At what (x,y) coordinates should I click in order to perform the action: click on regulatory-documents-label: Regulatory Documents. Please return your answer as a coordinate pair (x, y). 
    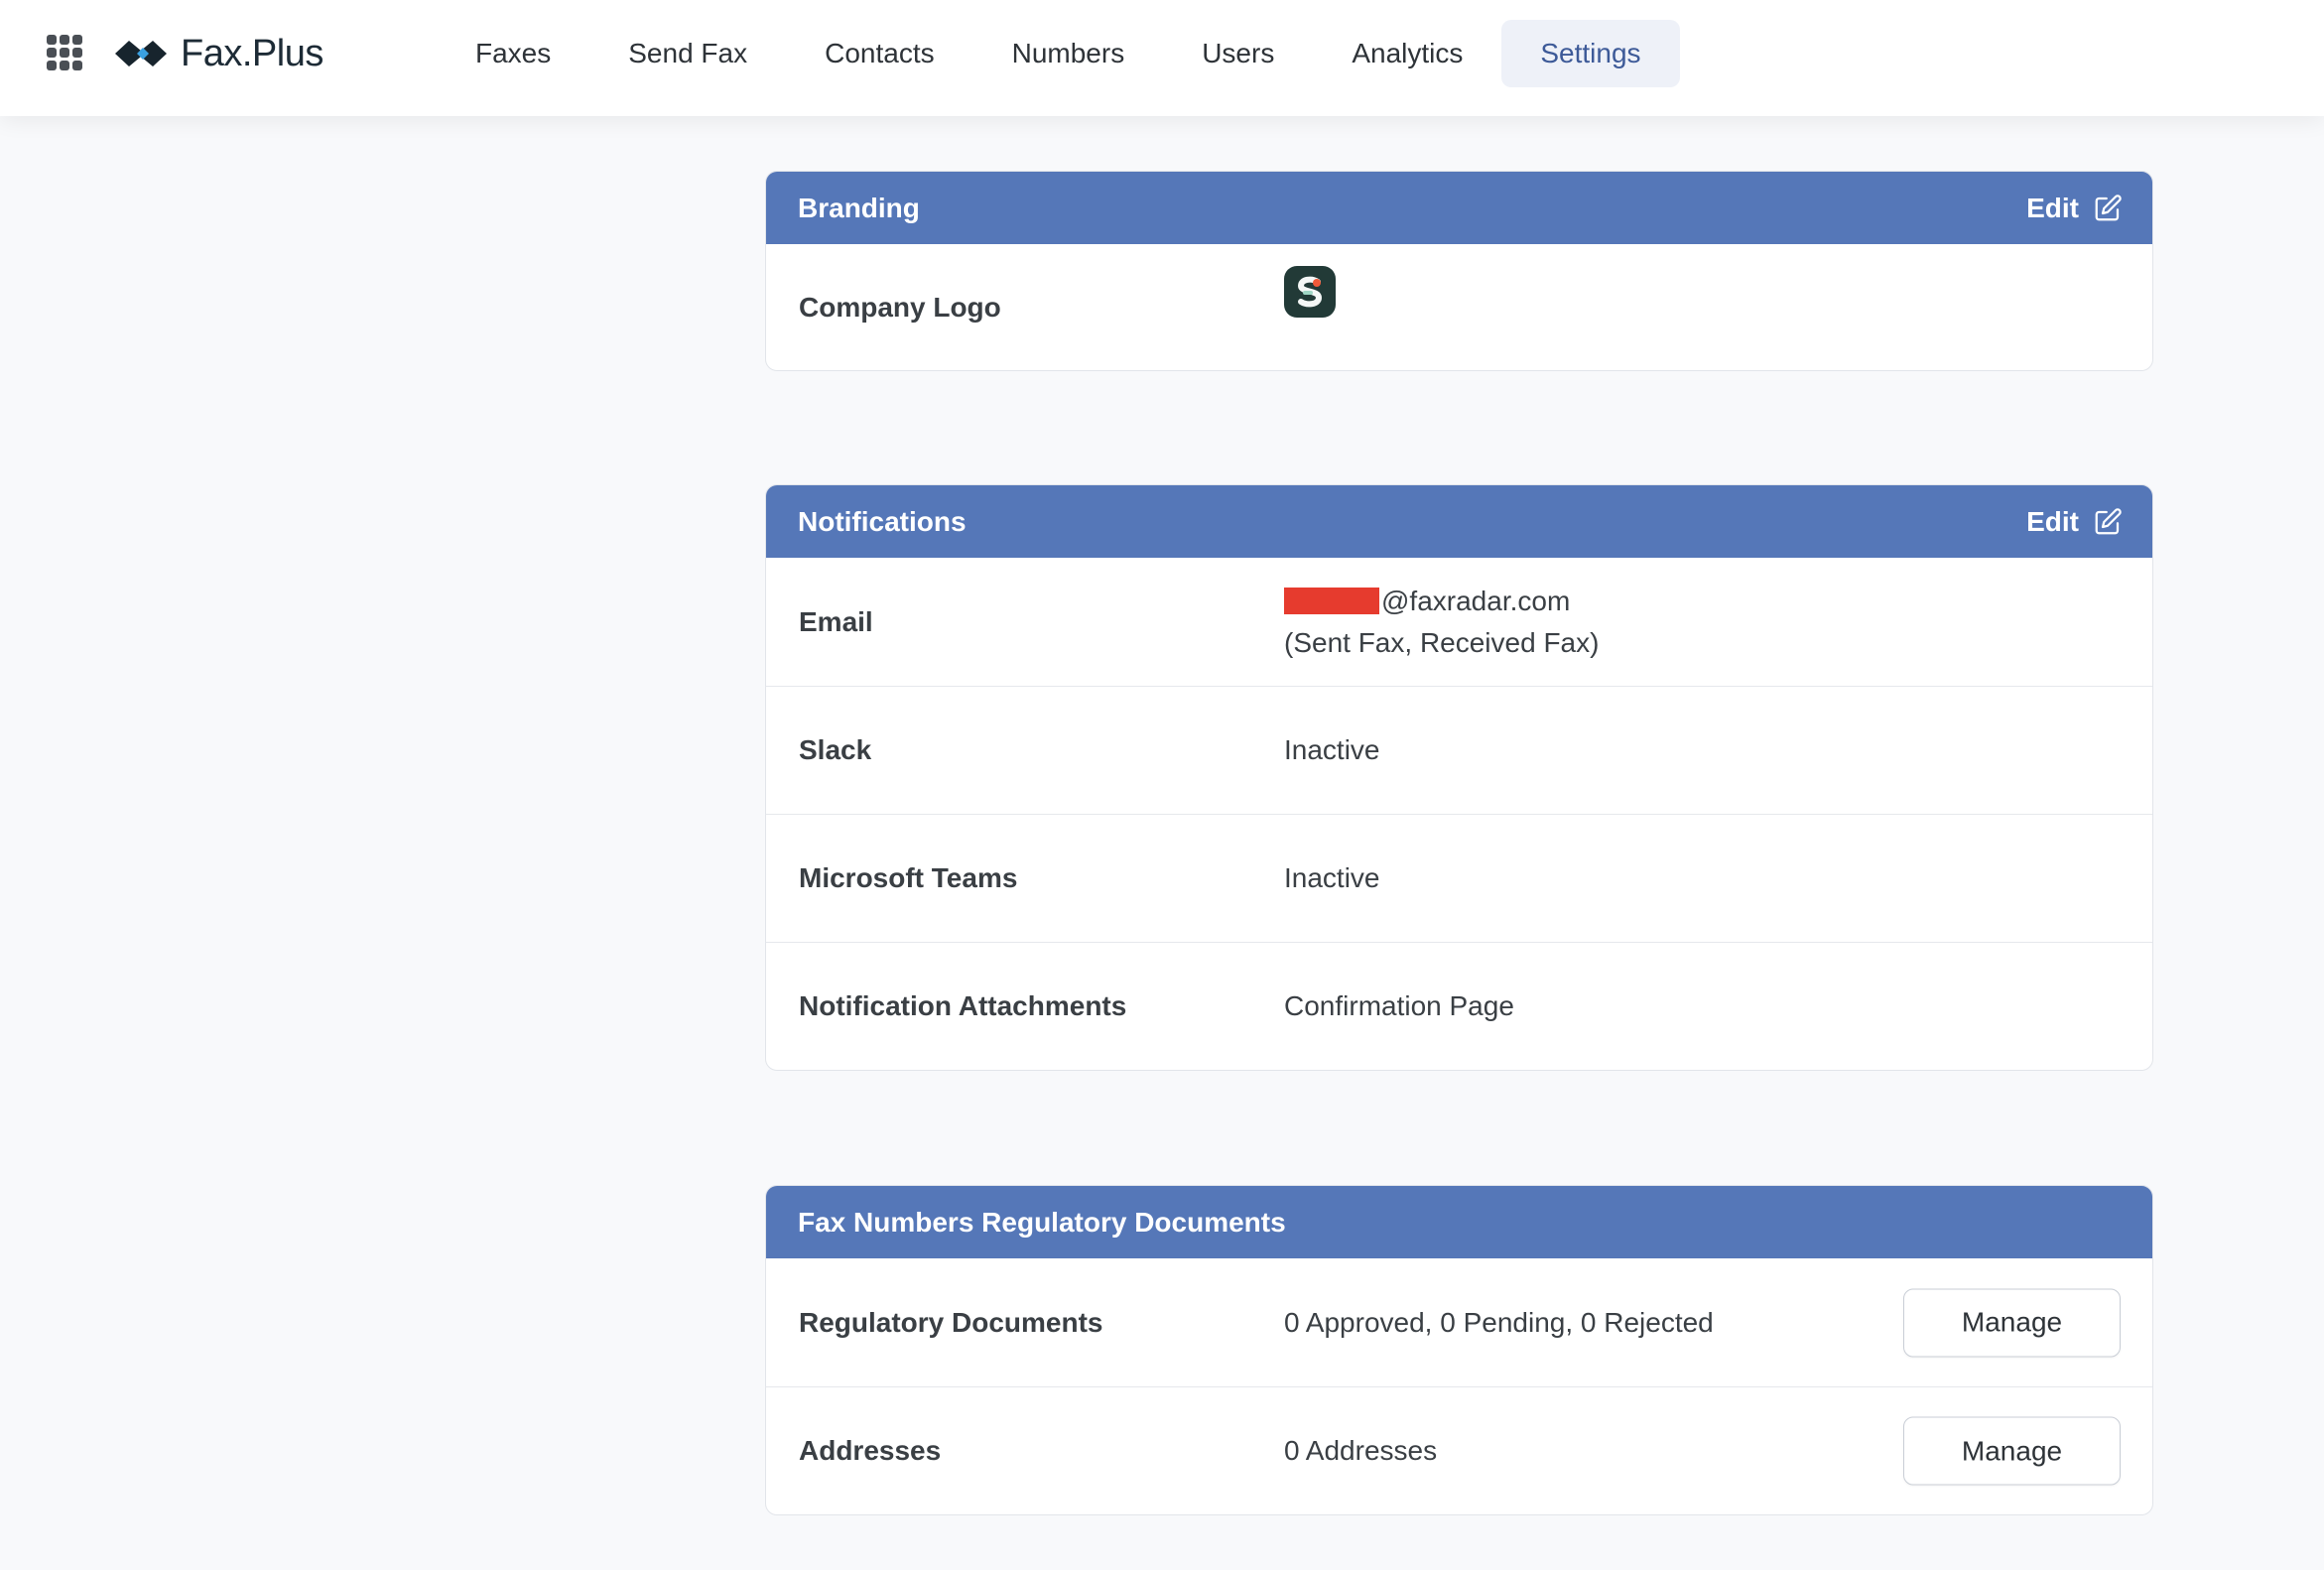
    Looking at the image, I should click on (951, 1322).